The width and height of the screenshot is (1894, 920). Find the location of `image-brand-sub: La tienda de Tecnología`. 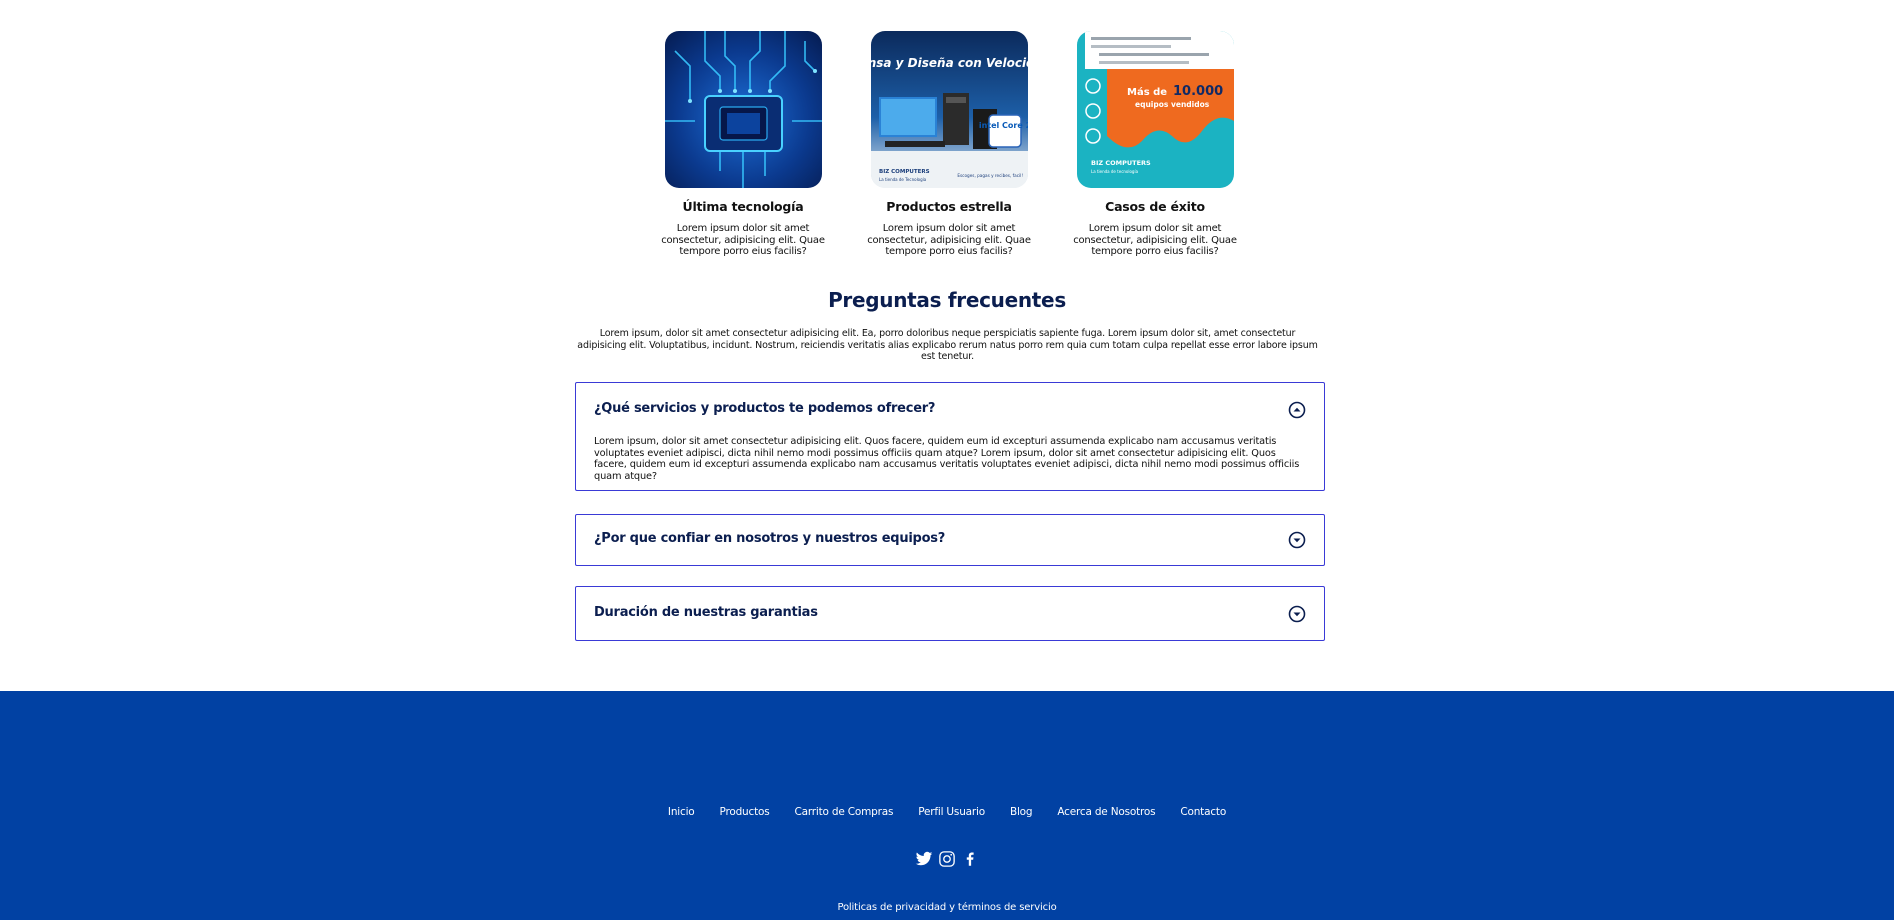

image-brand-sub: La tienda de Tecnología is located at coordinates (903, 179).